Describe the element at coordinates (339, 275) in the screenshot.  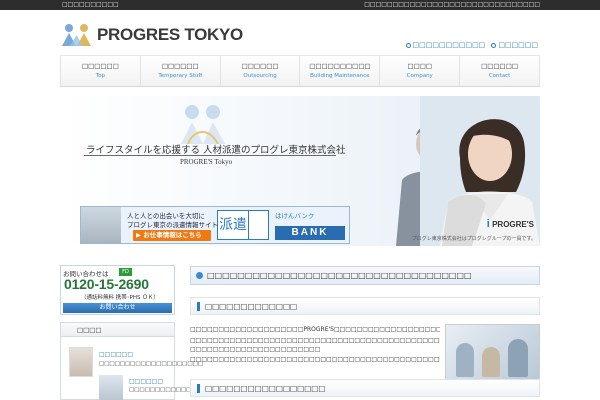
I see `main-heading-text: □□□□□□□□□□□□□□□□□□□□□□□□□□□□□□□□□□□` at that location.